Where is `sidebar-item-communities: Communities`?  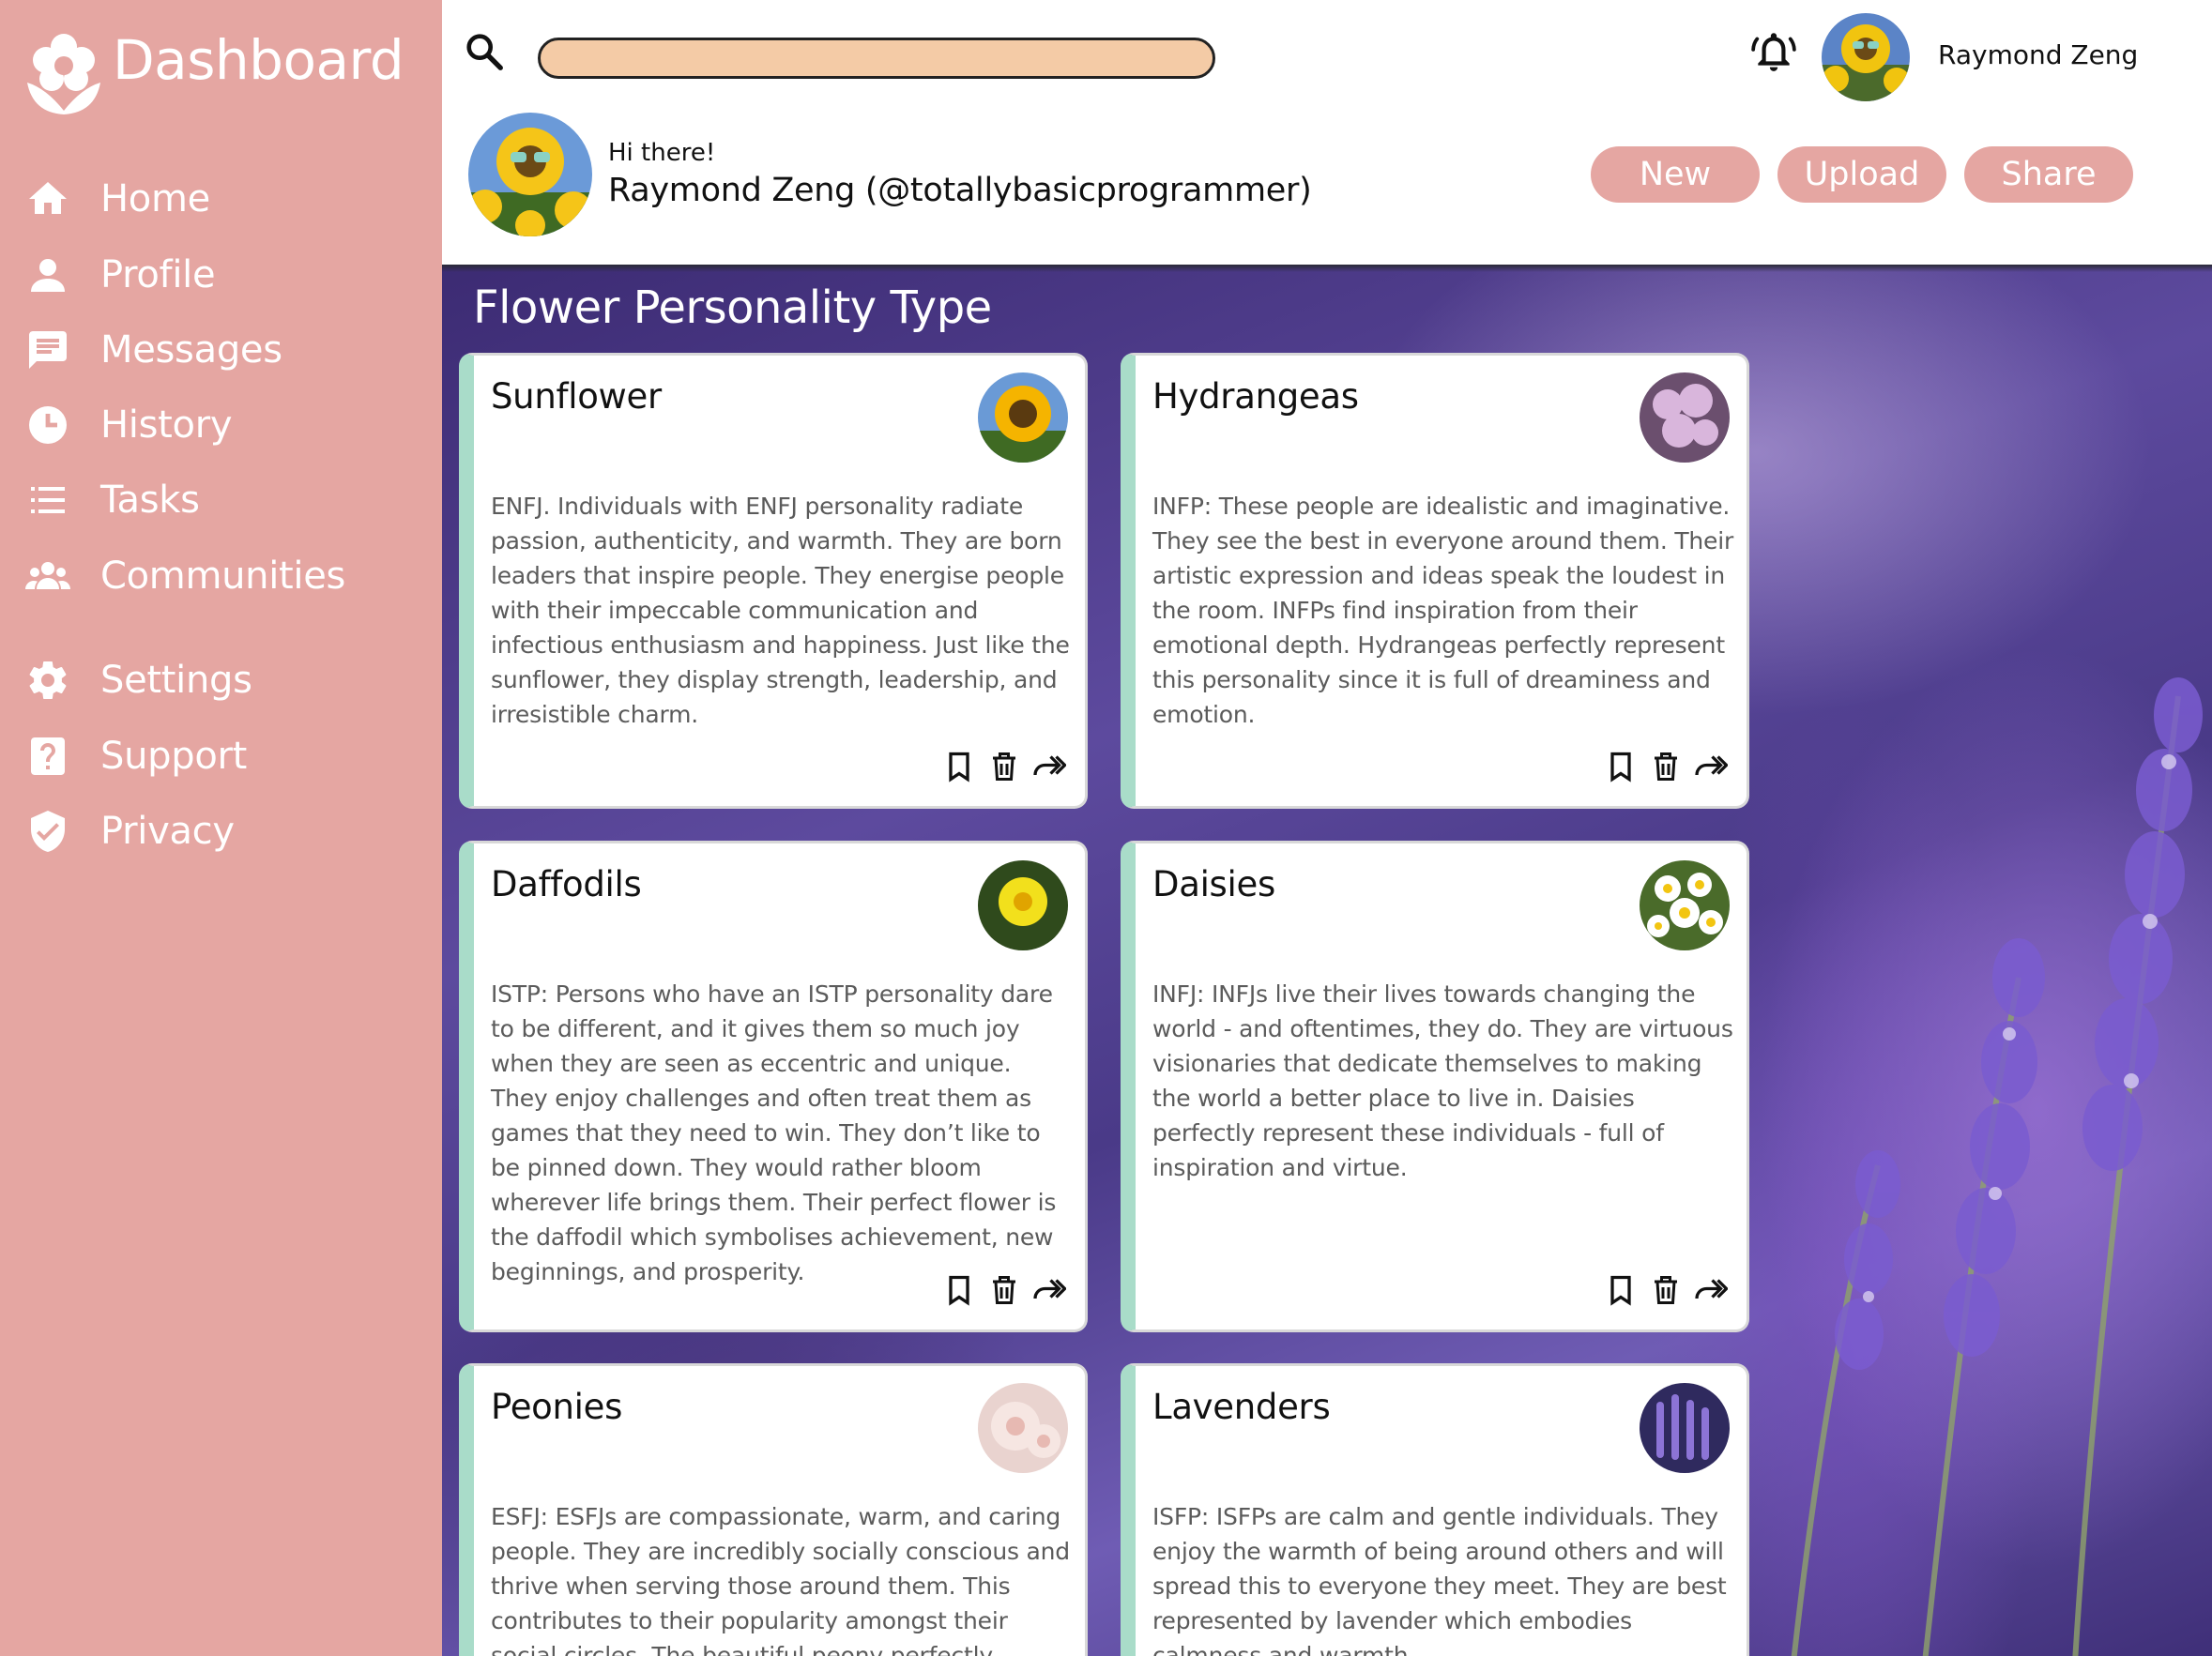
sidebar-item-communities: Communities is located at coordinates (225, 576).